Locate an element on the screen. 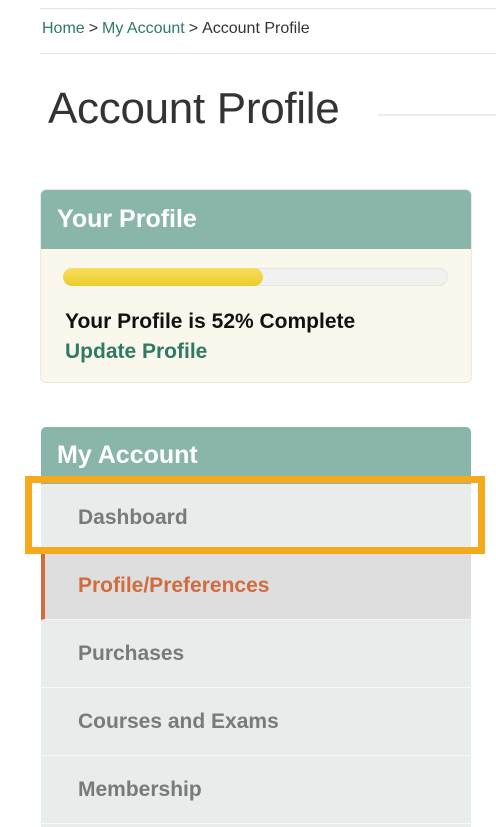  page-title: Account Profile is located at coordinates (194, 108).